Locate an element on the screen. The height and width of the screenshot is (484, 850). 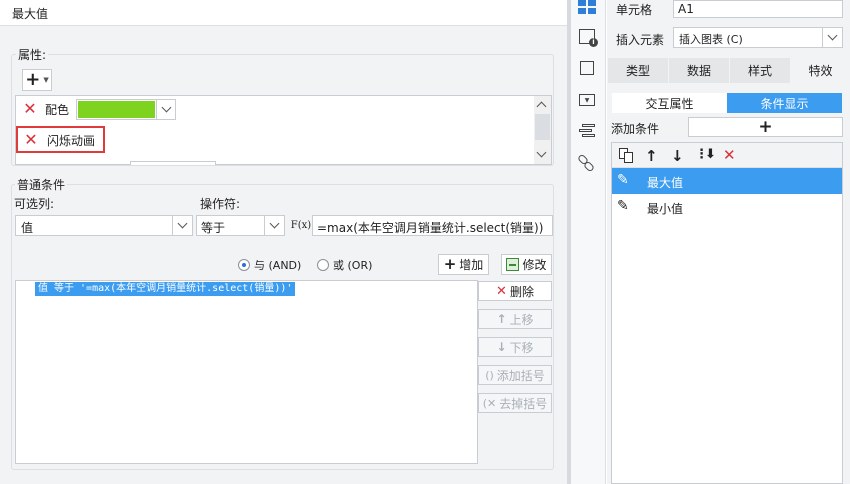
remove-bracket-label: 去掉括号 is located at coordinates (523, 403).